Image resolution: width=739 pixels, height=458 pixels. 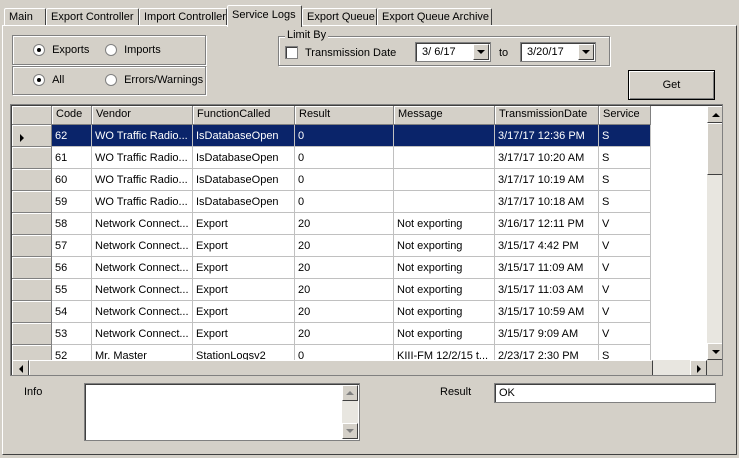 I want to click on tab-export-controller: Export Controller, so click(x=92, y=17).